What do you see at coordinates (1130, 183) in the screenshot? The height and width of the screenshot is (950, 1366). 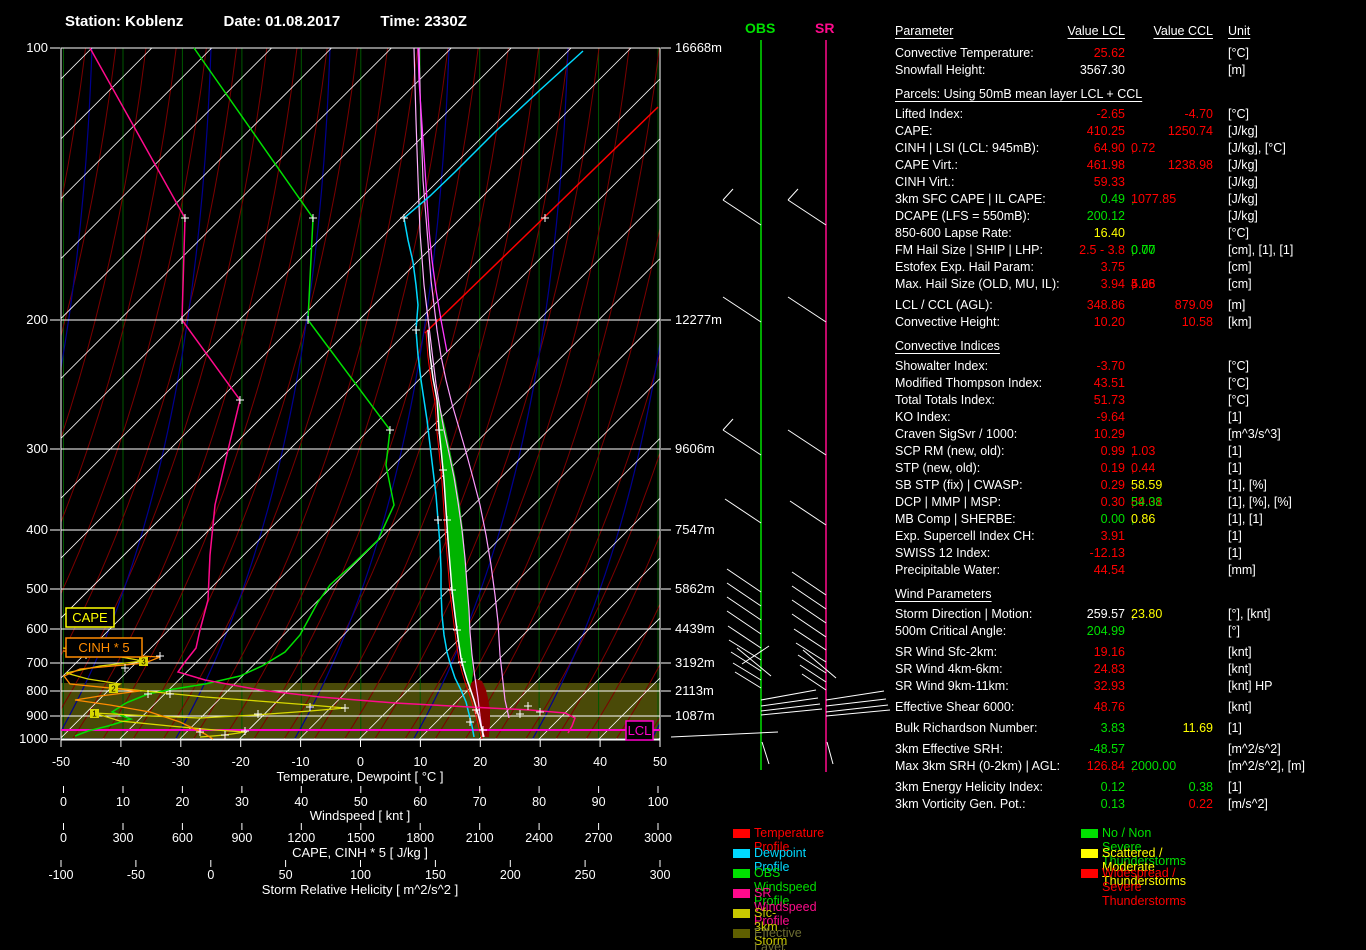 I see `table-row: CINH Virt.: 59.33 [J/kg]` at bounding box center [1130, 183].